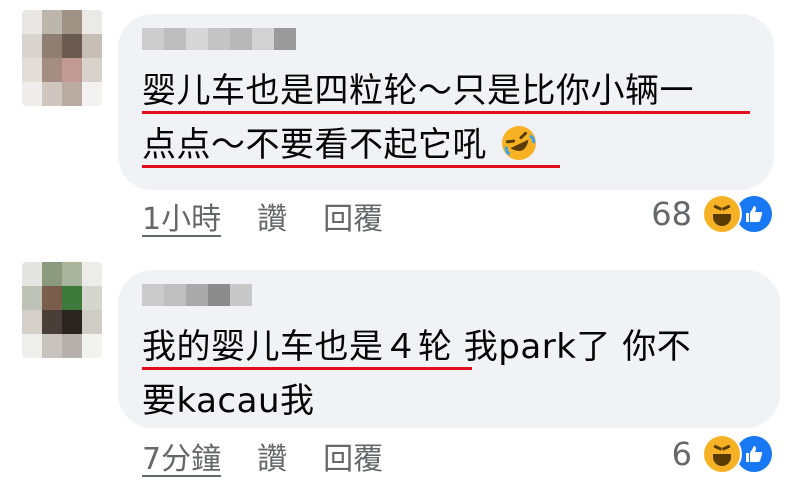 This screenshot has height=490, width=800. I want to click on comment-line: 我的婴儿车也是４轮 我park了 你不, so click(416, 347).